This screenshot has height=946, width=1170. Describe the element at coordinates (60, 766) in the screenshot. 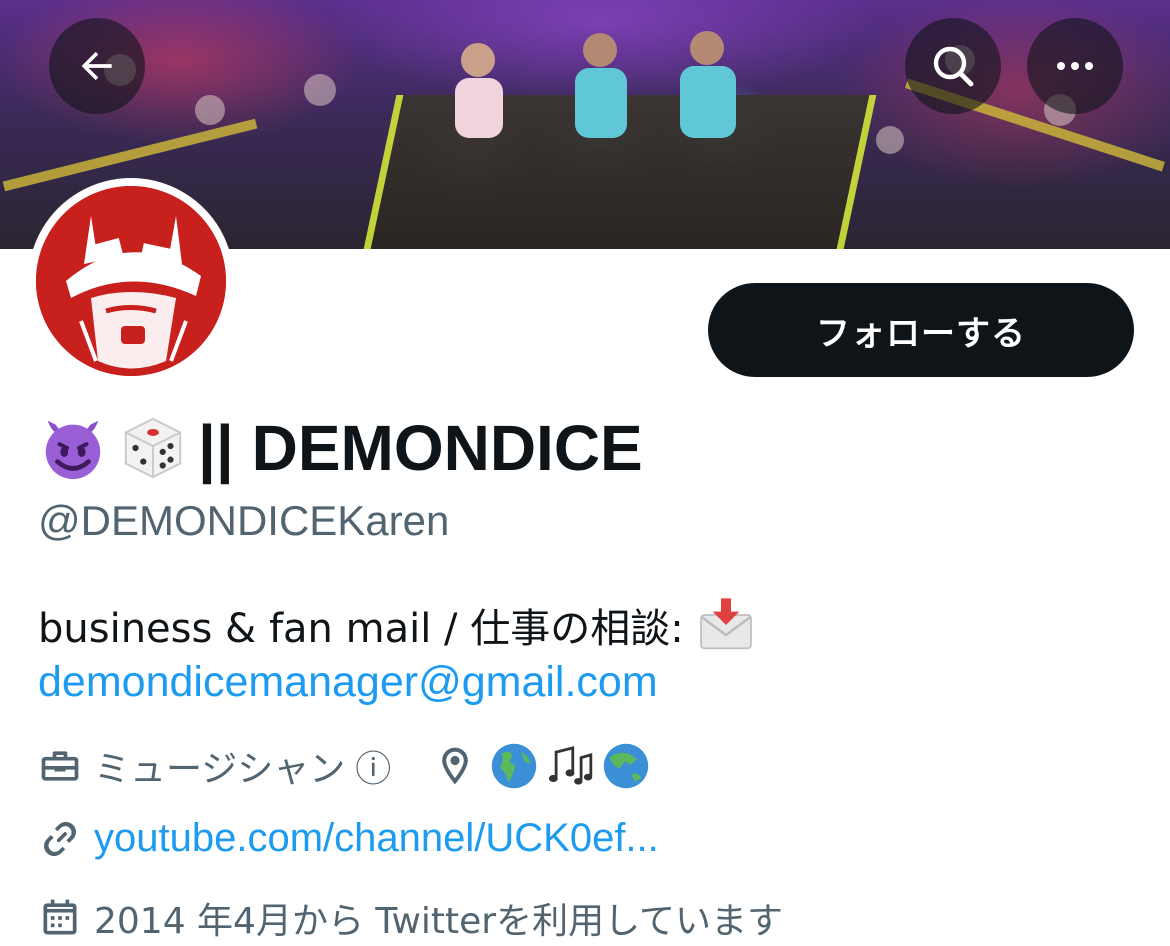

I see `briefcase-icon` at that location.